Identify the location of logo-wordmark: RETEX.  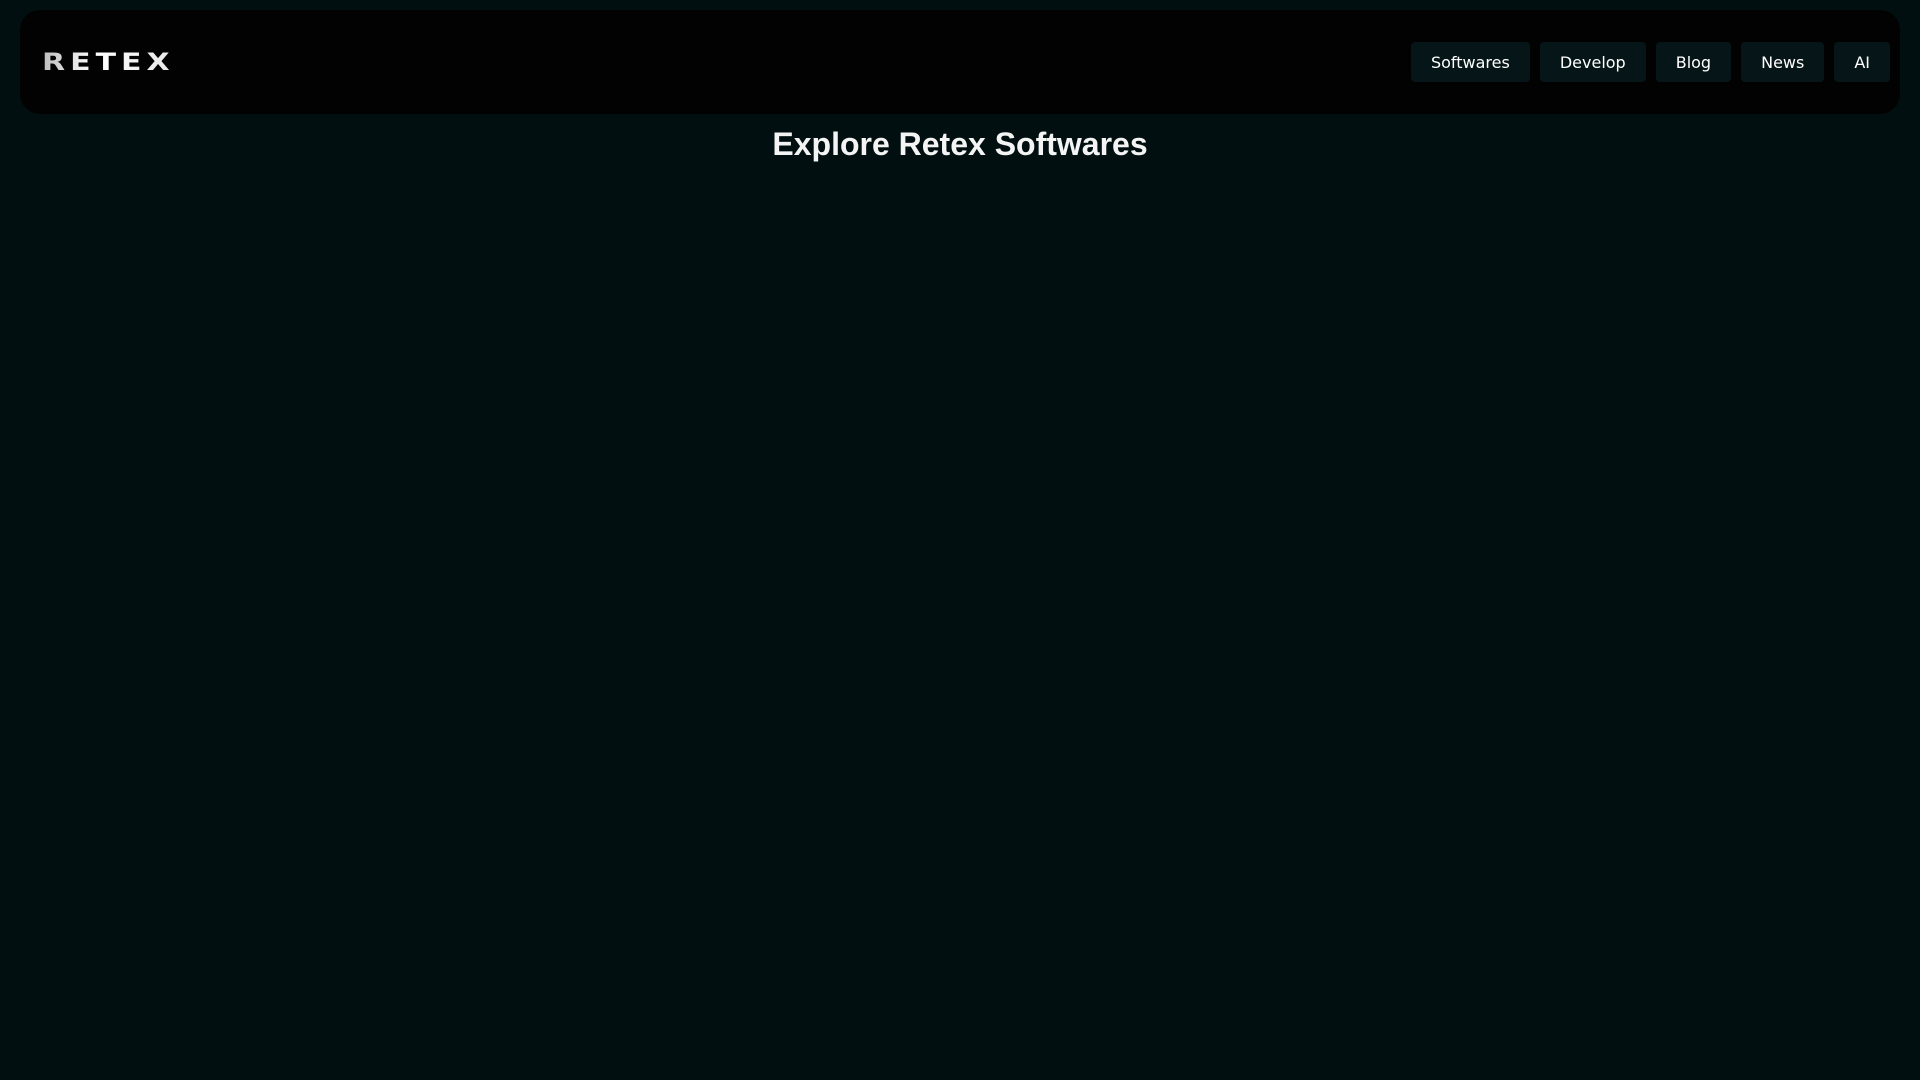
(108, 62).